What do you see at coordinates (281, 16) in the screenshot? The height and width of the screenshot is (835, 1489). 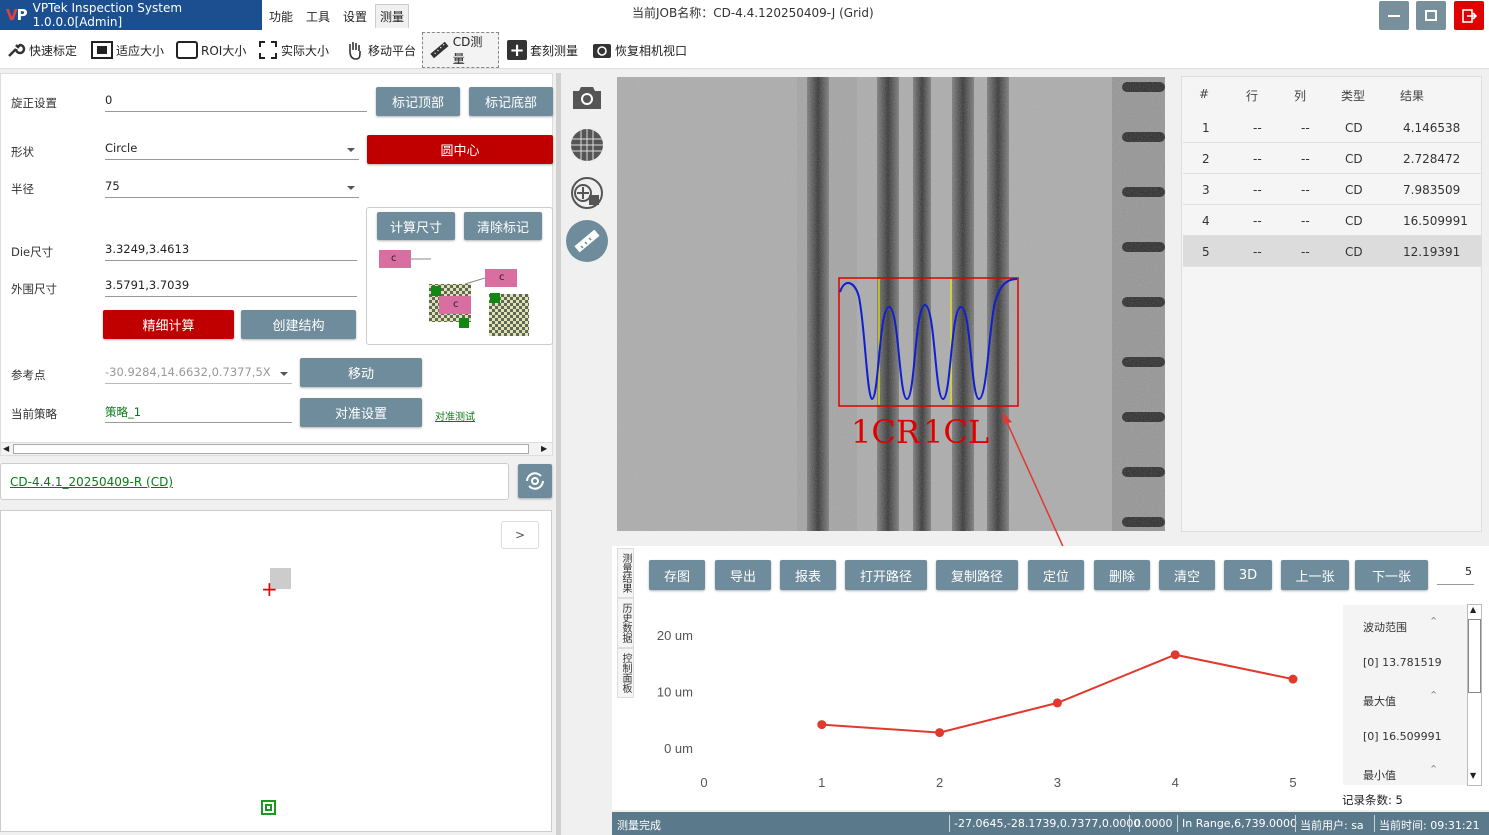 I see `menu-function: 功能` at bounding box center [281, 16].